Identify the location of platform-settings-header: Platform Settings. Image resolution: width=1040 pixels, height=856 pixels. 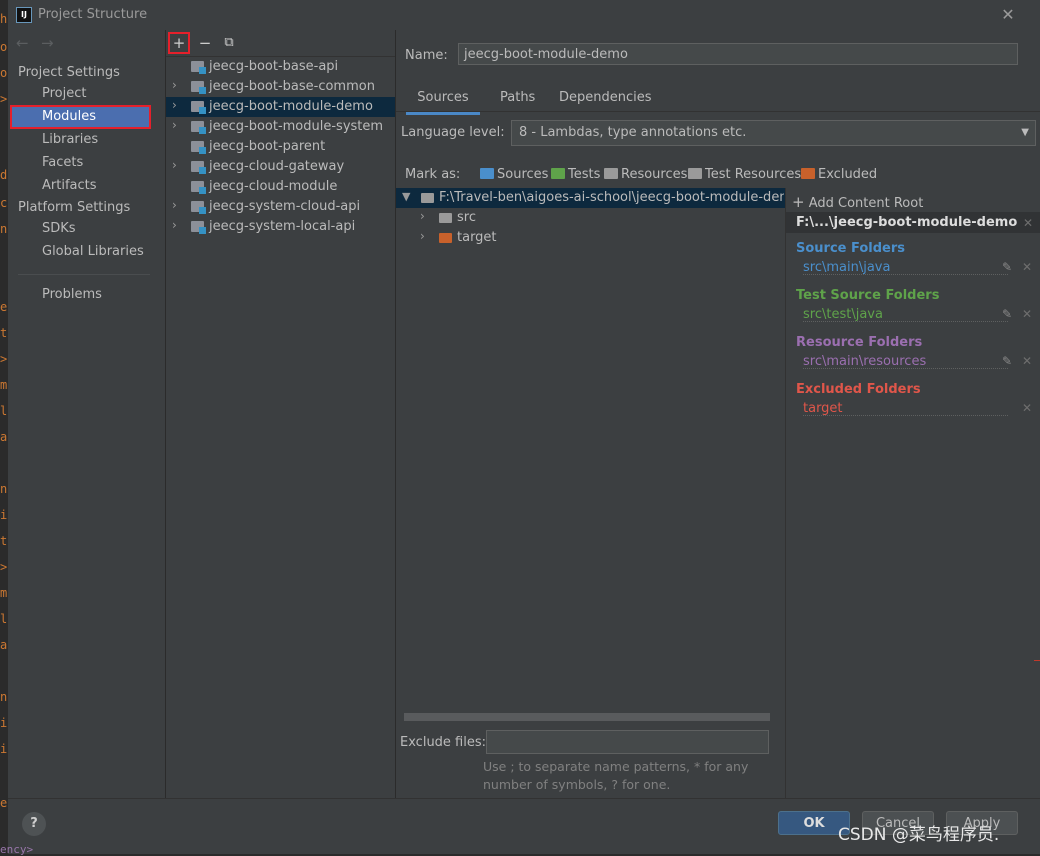
(74, 207).